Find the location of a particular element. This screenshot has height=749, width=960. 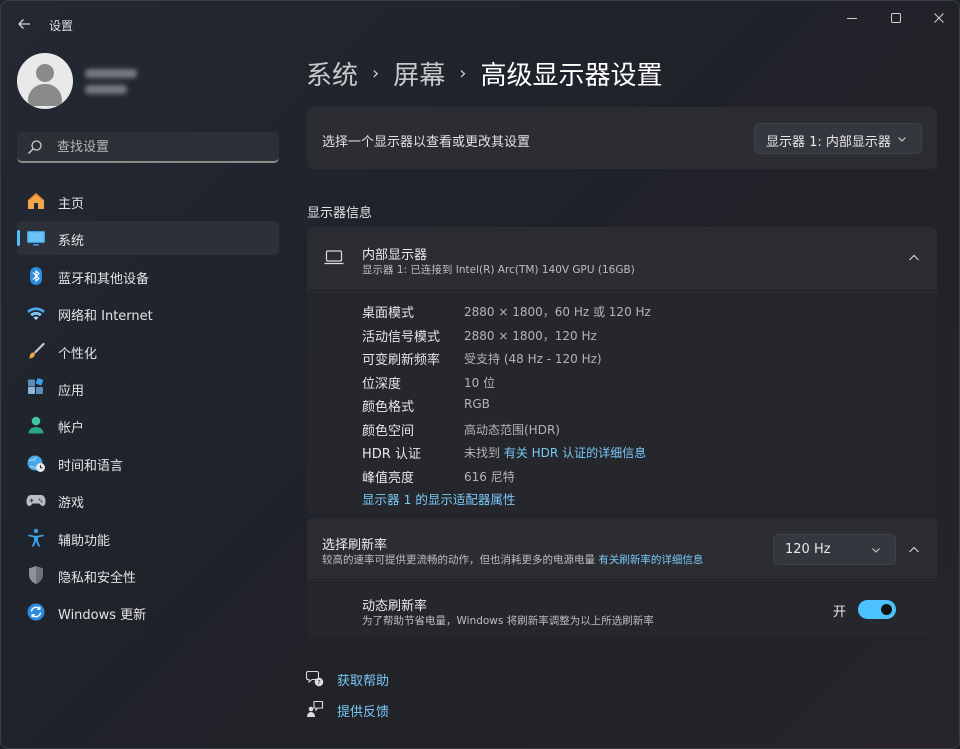

sidebar-item-label: 主页 is located at coordinates (71, 204).